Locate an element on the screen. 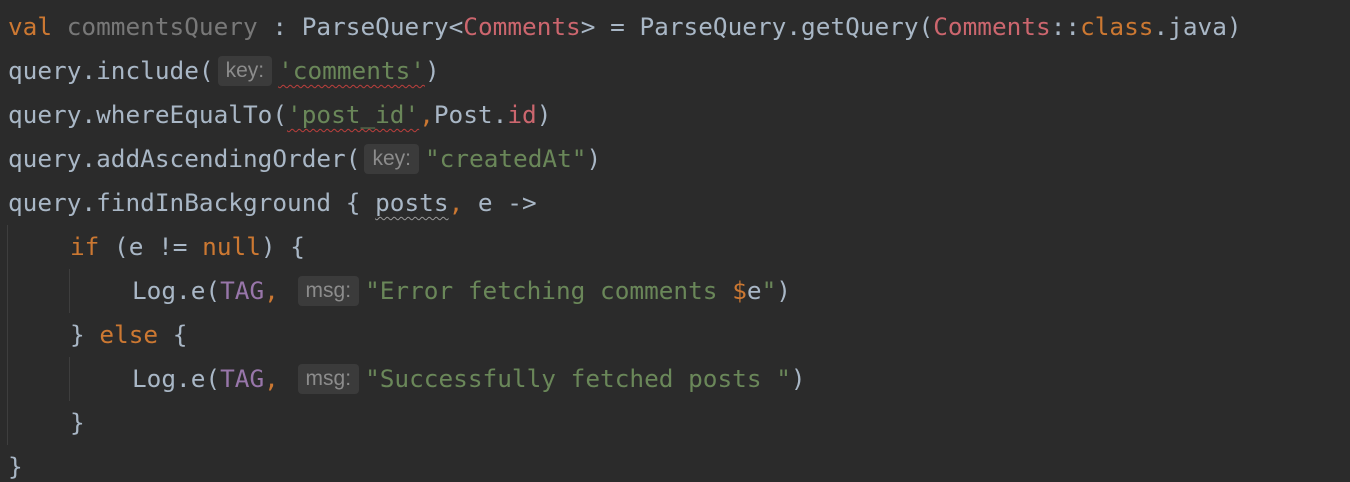 This screenshot has height=482, width=1350. code-line-11: } is located at coordinates (15, 463).